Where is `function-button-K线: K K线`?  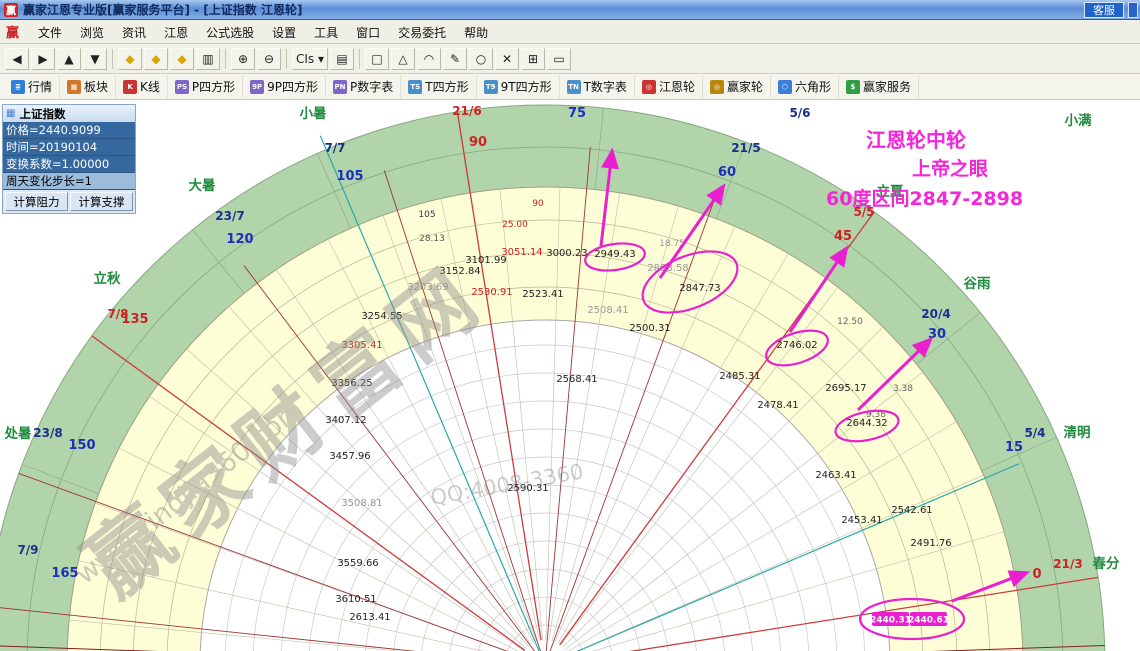
function-button-K线: K K线 is located at coordinates (142, 86).